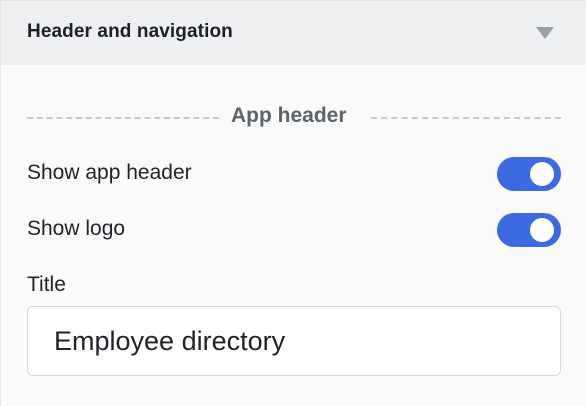 This screenshot has height=406, width=586. What do you see at coordinates (289, 115) in the screenshot?
I see `group-label: App header` at bounding box center [289, 115].